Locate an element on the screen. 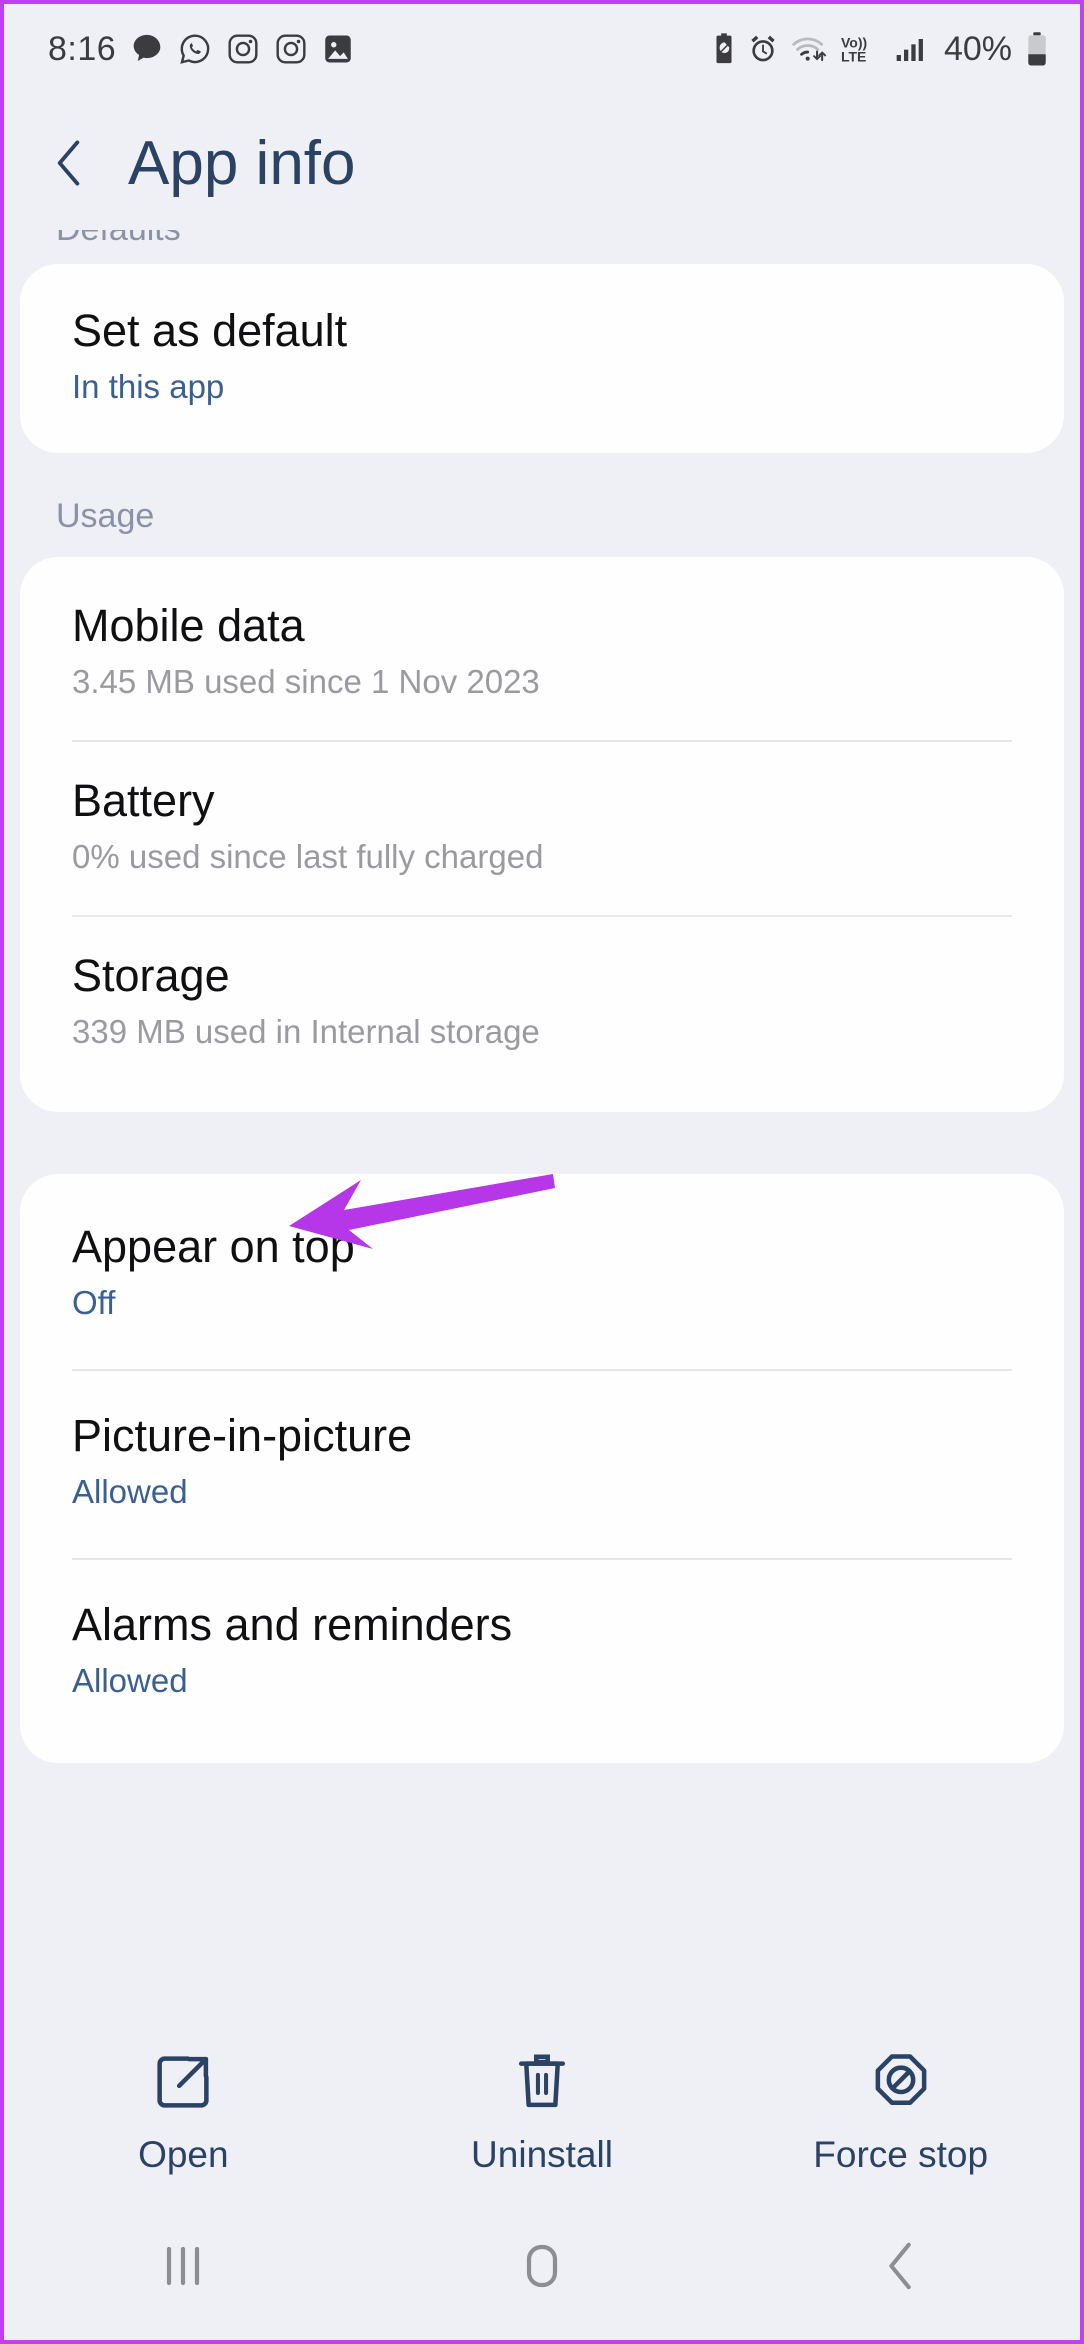 This screenshot has width=1084, height=2344. status-time: 8:16 is located at coordinates (82, 48).